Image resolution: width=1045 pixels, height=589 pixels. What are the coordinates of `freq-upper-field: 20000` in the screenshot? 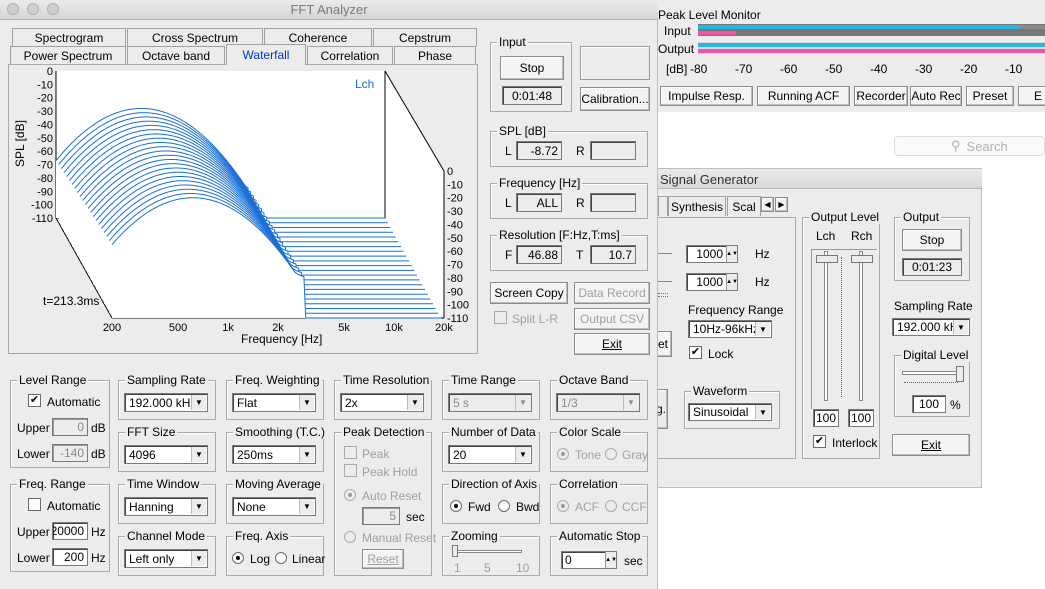 It's located at (70, 531).